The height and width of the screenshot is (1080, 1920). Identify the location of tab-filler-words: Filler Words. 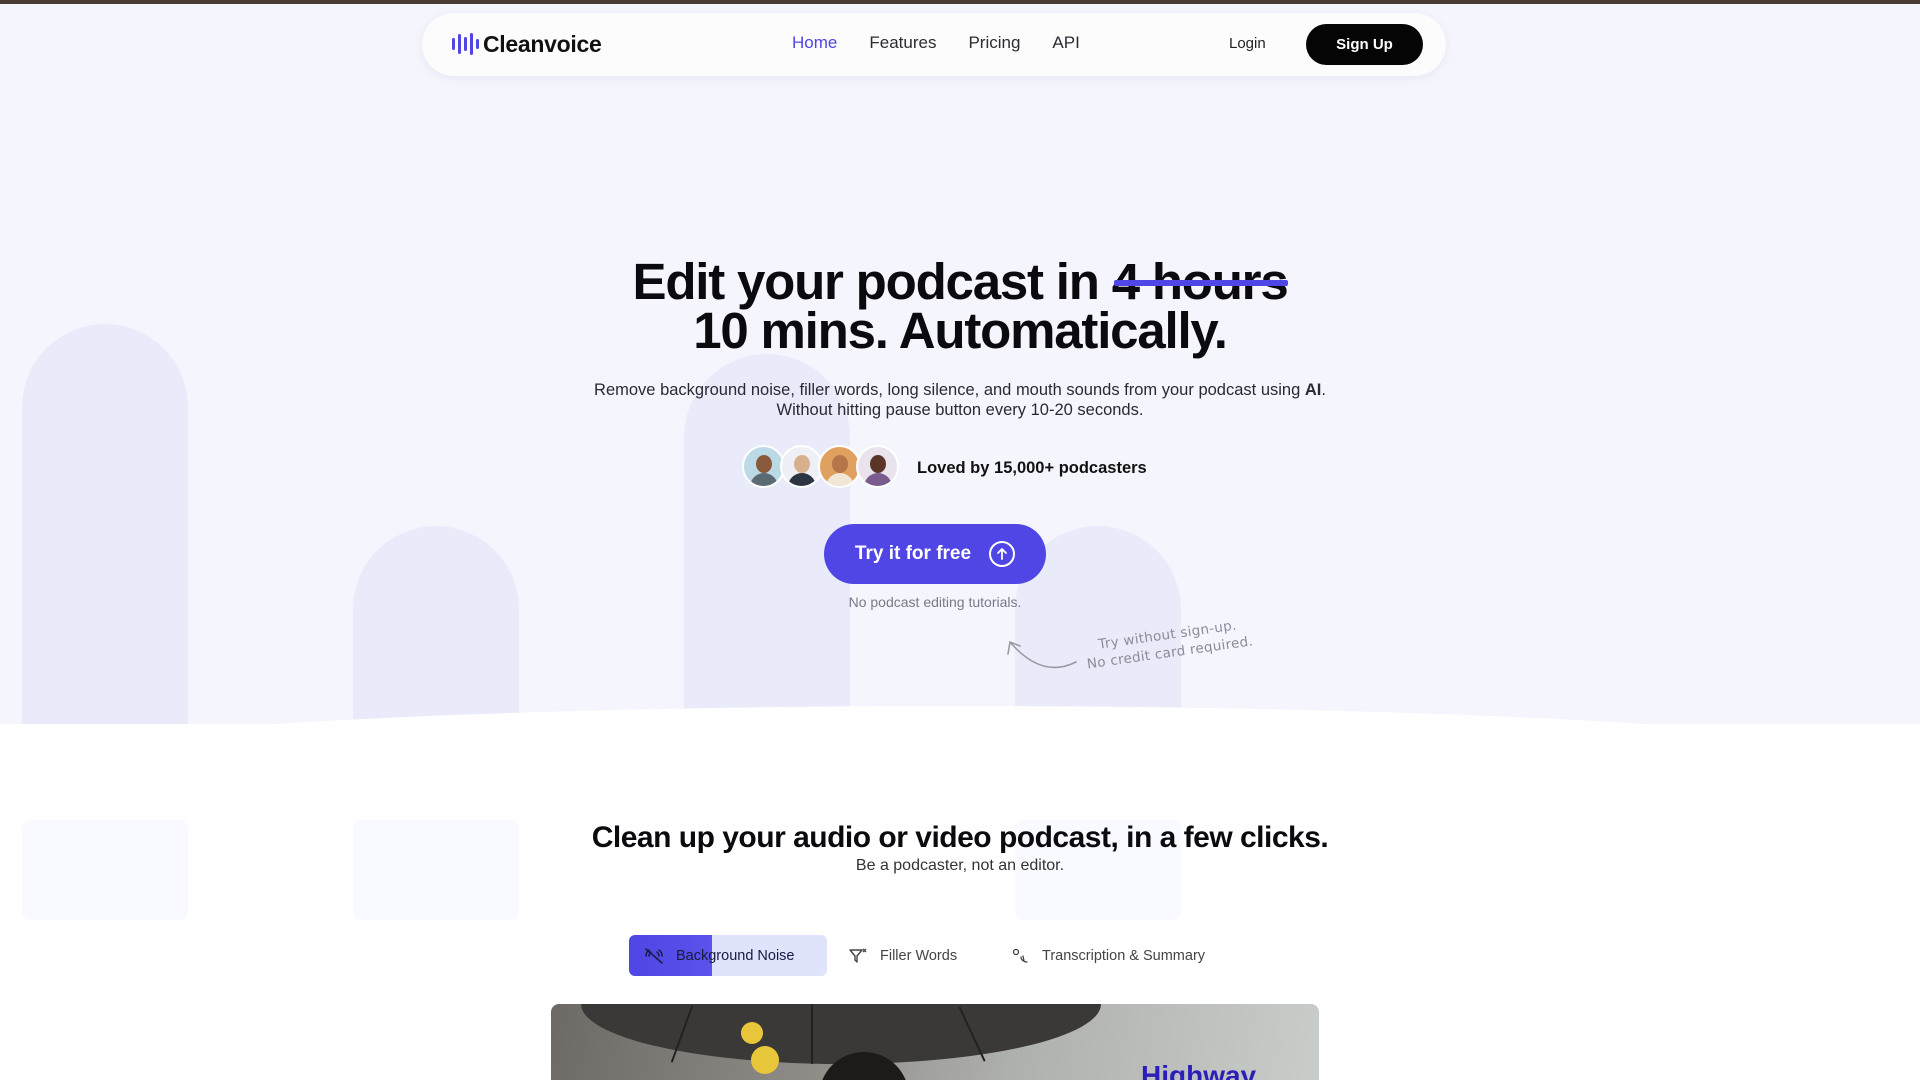
(902, 955).